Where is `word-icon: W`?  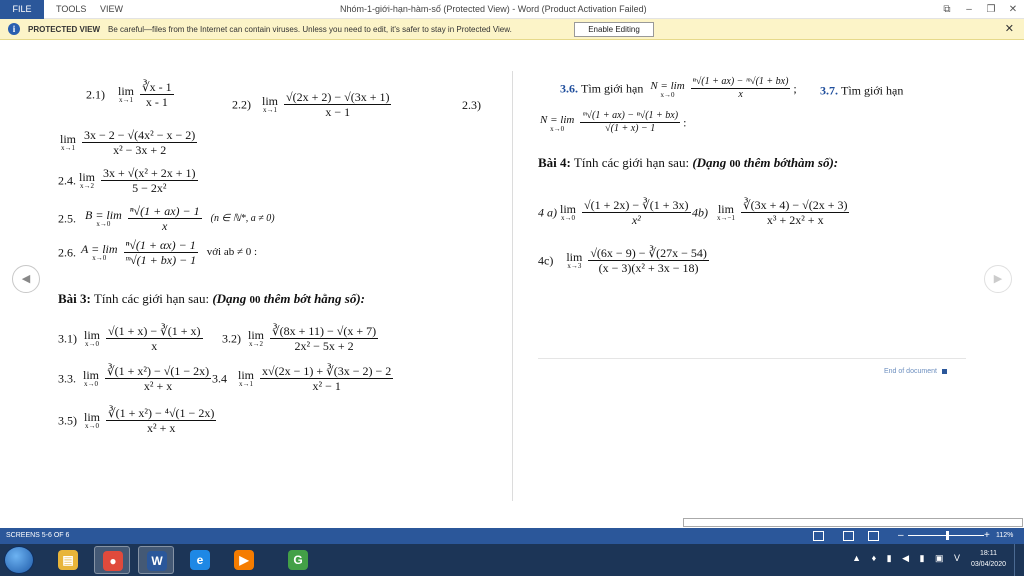
word-icon: W is located at coordinates (157, 561).